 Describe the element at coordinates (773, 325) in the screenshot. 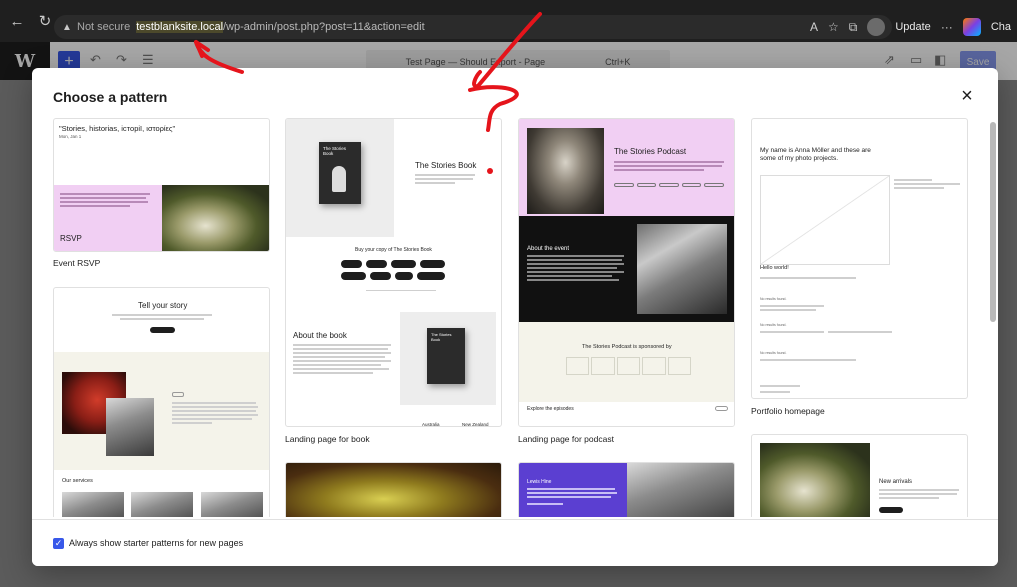

I see `no-results-2: No results found.` at that location.